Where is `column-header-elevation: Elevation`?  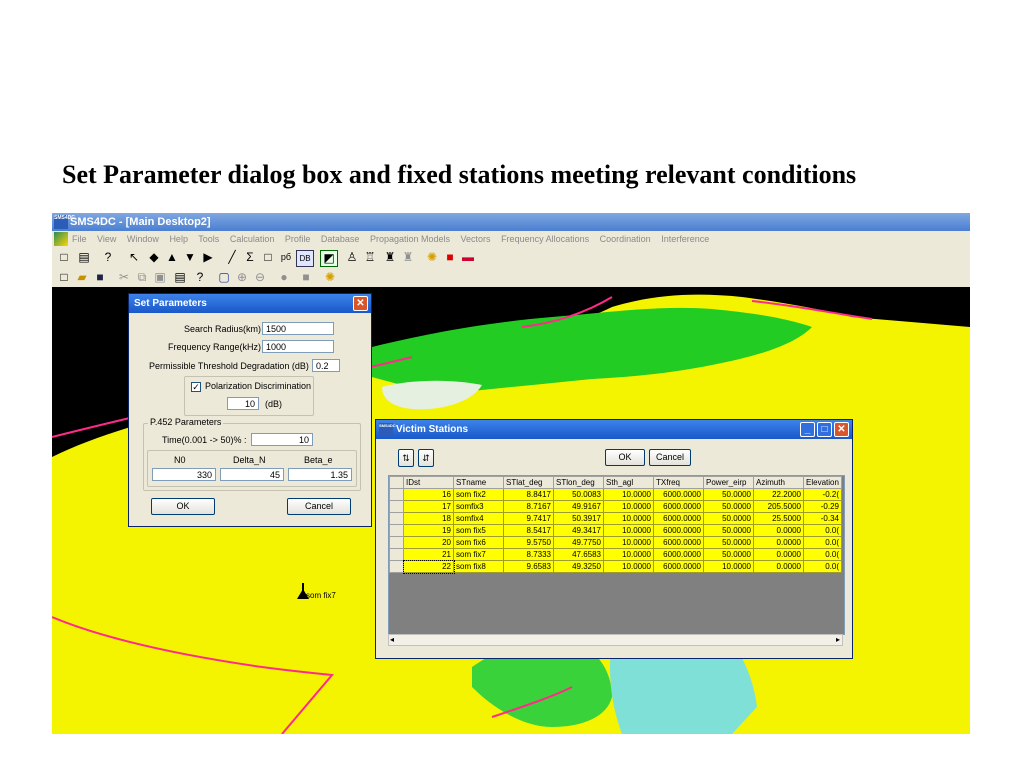
column-header-elevation: Elevation is located at coordinates (822, 482).